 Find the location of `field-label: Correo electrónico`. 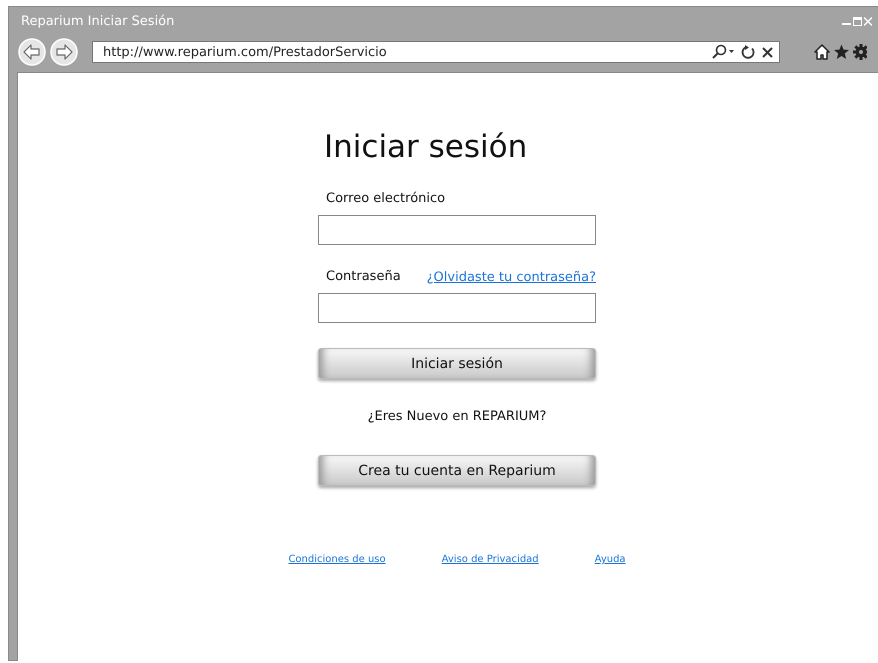

field-label: Correo electrónico is located at coordinates (386, 199).